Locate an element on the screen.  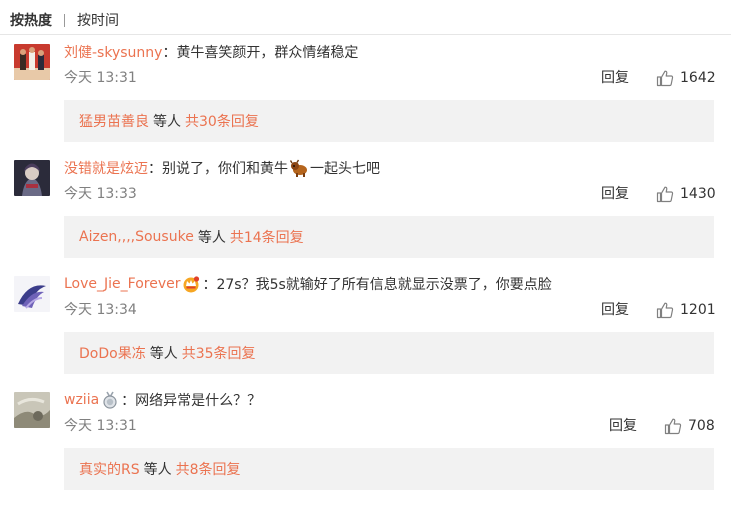
sub-reply-username: 猛男苗善良 is located at coordinates (114, 121).